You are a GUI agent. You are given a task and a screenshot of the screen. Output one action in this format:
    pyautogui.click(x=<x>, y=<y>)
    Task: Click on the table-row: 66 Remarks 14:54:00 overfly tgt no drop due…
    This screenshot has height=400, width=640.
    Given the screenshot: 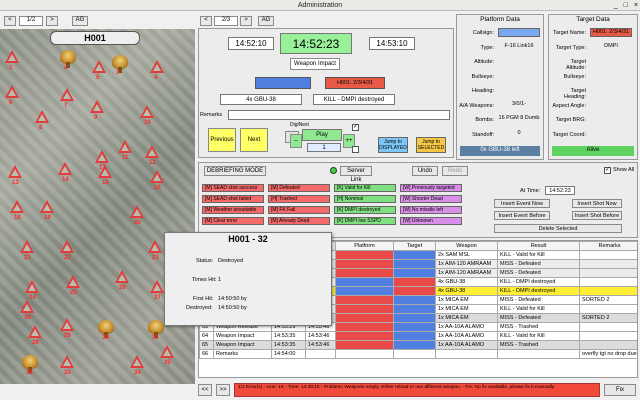 What is the action you would take?
    pyautogui.click(x=418, y=354)
    